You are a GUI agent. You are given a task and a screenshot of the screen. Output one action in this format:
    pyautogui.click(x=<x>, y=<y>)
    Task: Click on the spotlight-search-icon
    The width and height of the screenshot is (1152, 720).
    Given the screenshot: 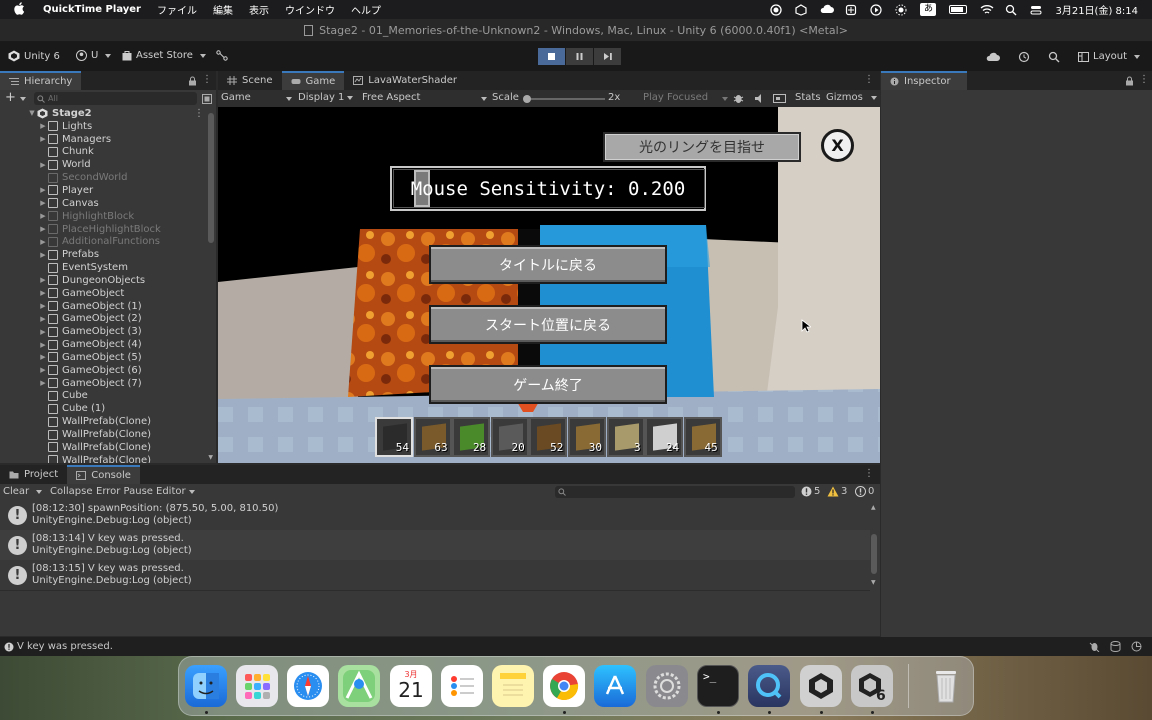 What is the action you would take?
    pyautogui.click(x=1011, y=10)
    